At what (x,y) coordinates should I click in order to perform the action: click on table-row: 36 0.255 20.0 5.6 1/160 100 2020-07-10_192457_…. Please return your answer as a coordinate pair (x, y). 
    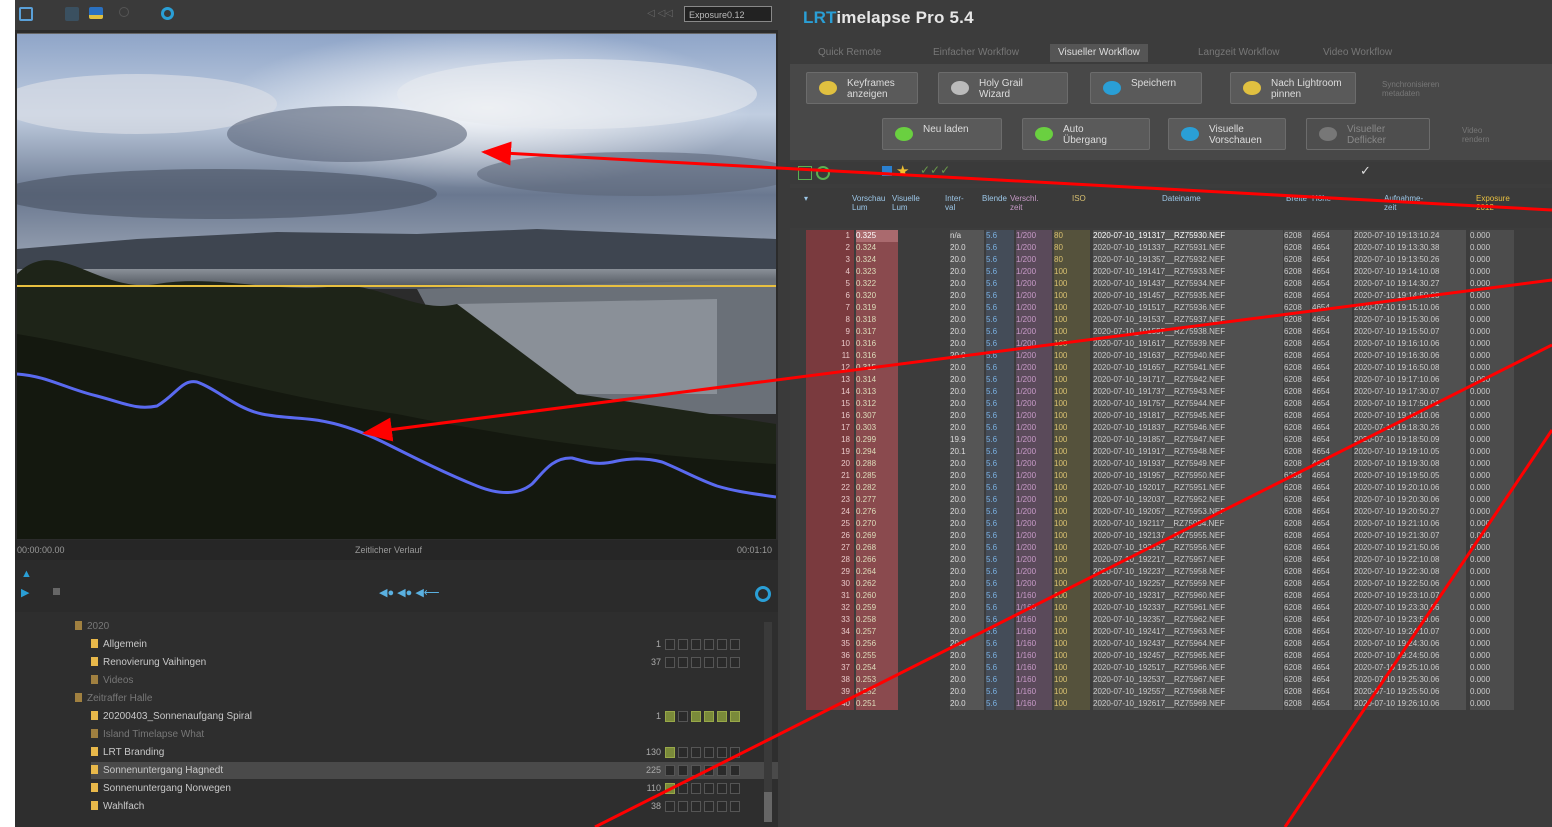
    Looking at the image, I should click on (1168, 656).